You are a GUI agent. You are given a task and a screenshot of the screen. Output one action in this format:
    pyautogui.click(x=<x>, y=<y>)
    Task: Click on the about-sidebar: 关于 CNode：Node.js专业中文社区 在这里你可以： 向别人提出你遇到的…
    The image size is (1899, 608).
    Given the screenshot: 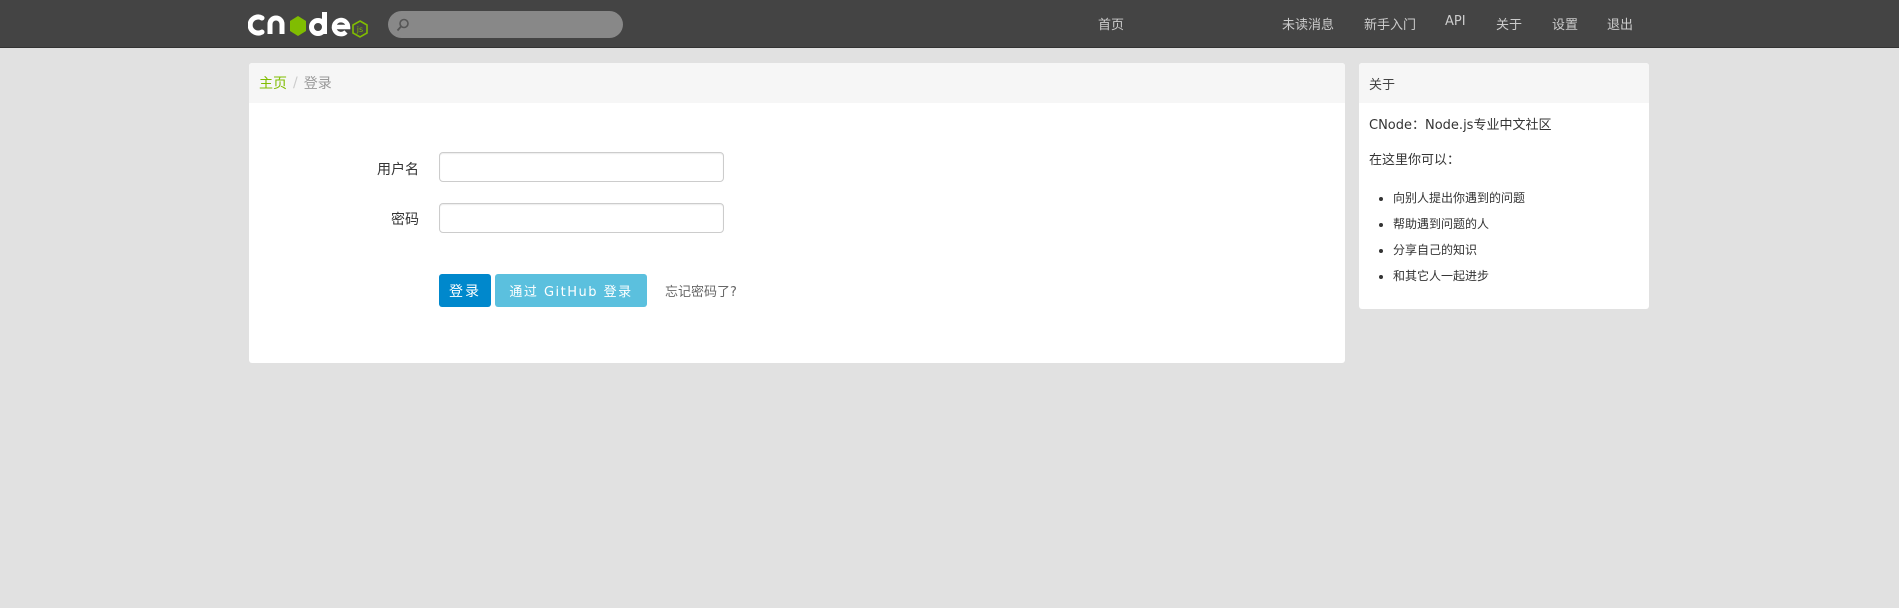 What is the action you would take?
    pyautogui.click(x=1504, y=186)
    